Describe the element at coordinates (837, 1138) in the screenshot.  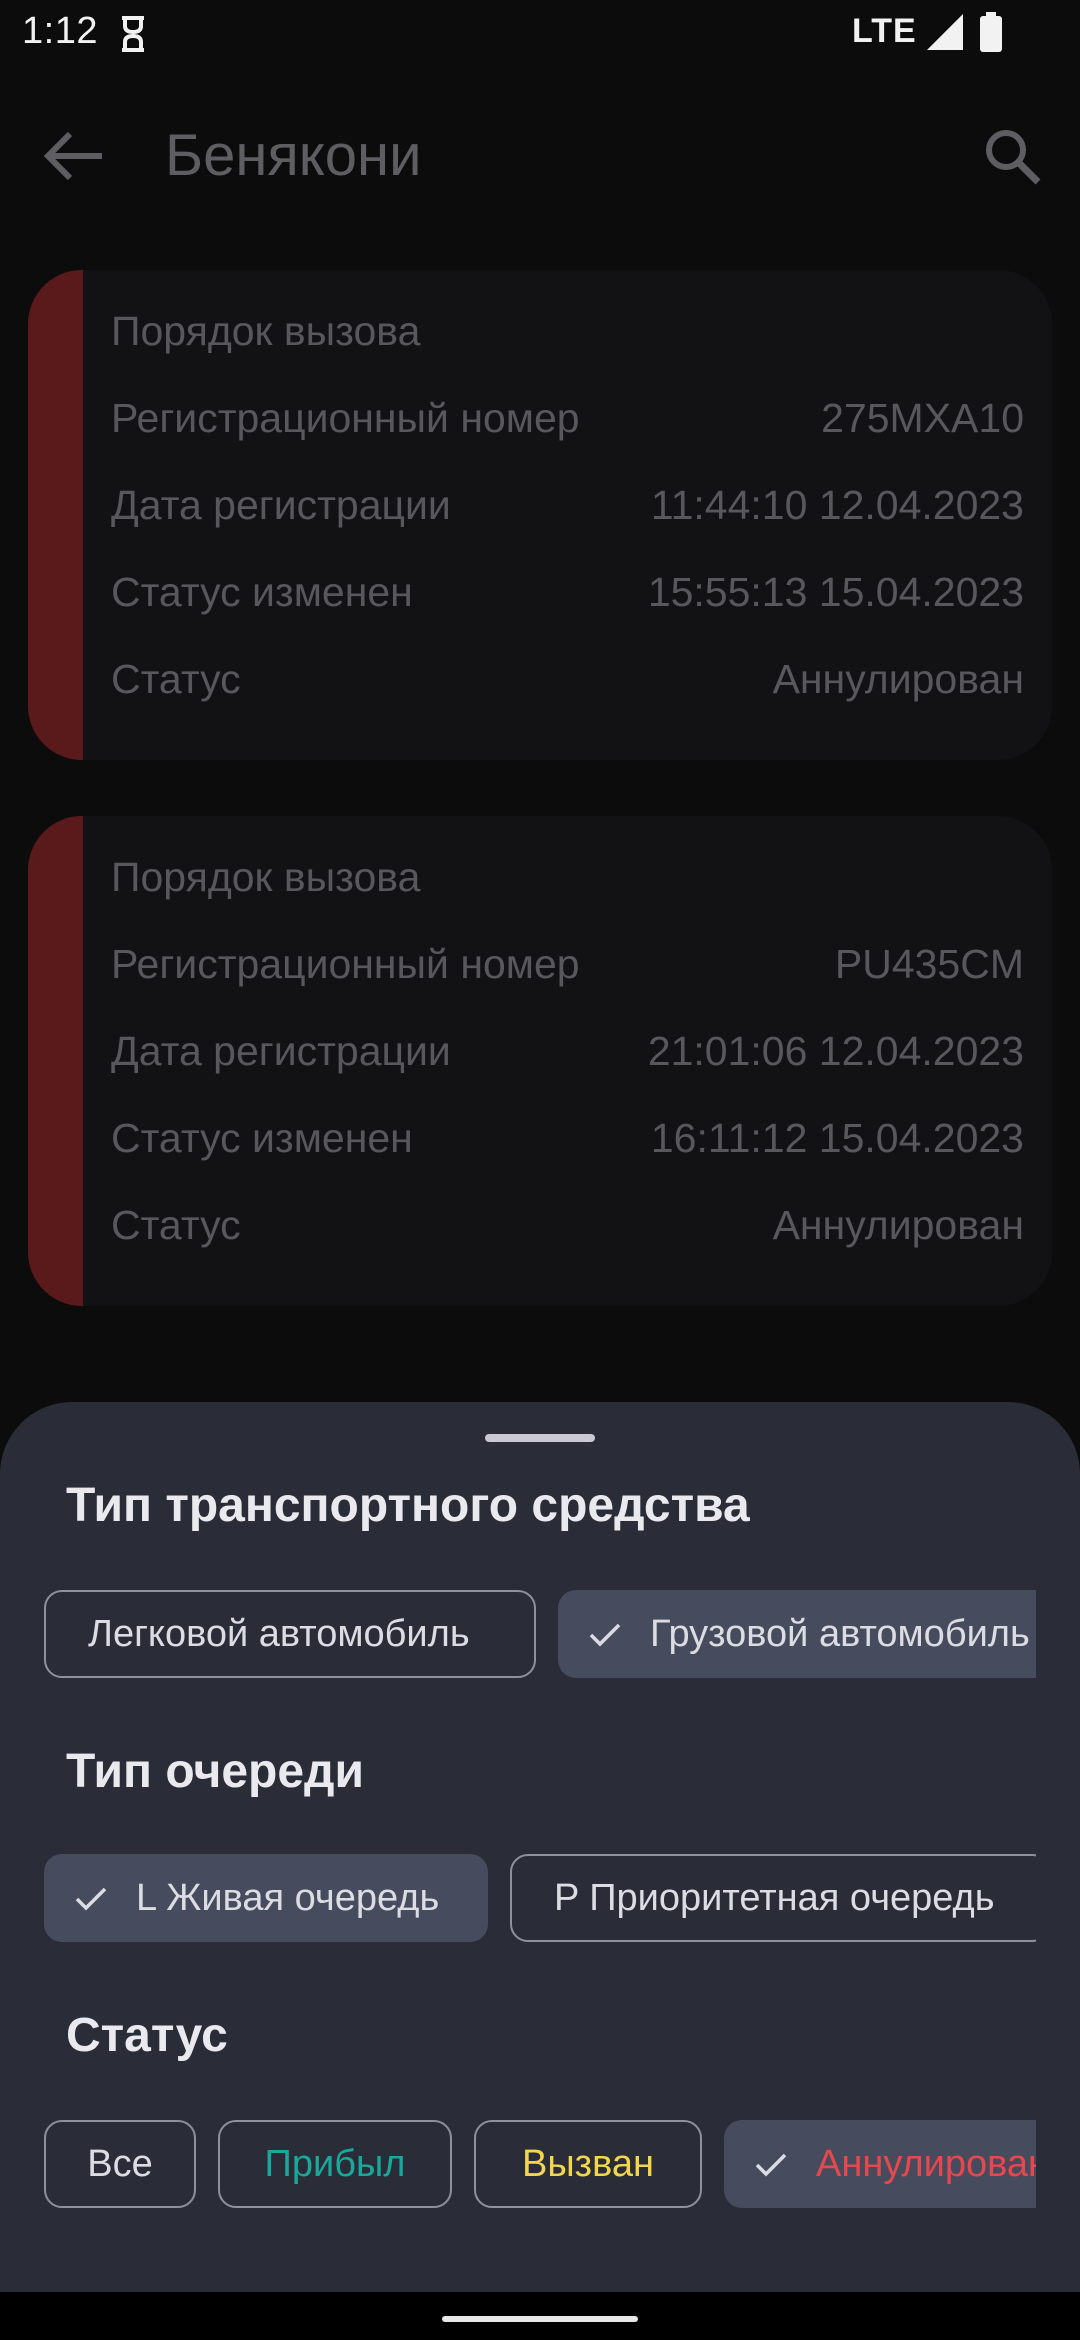
I see `row-value: 16:11:12 15.04.2023` at that location.